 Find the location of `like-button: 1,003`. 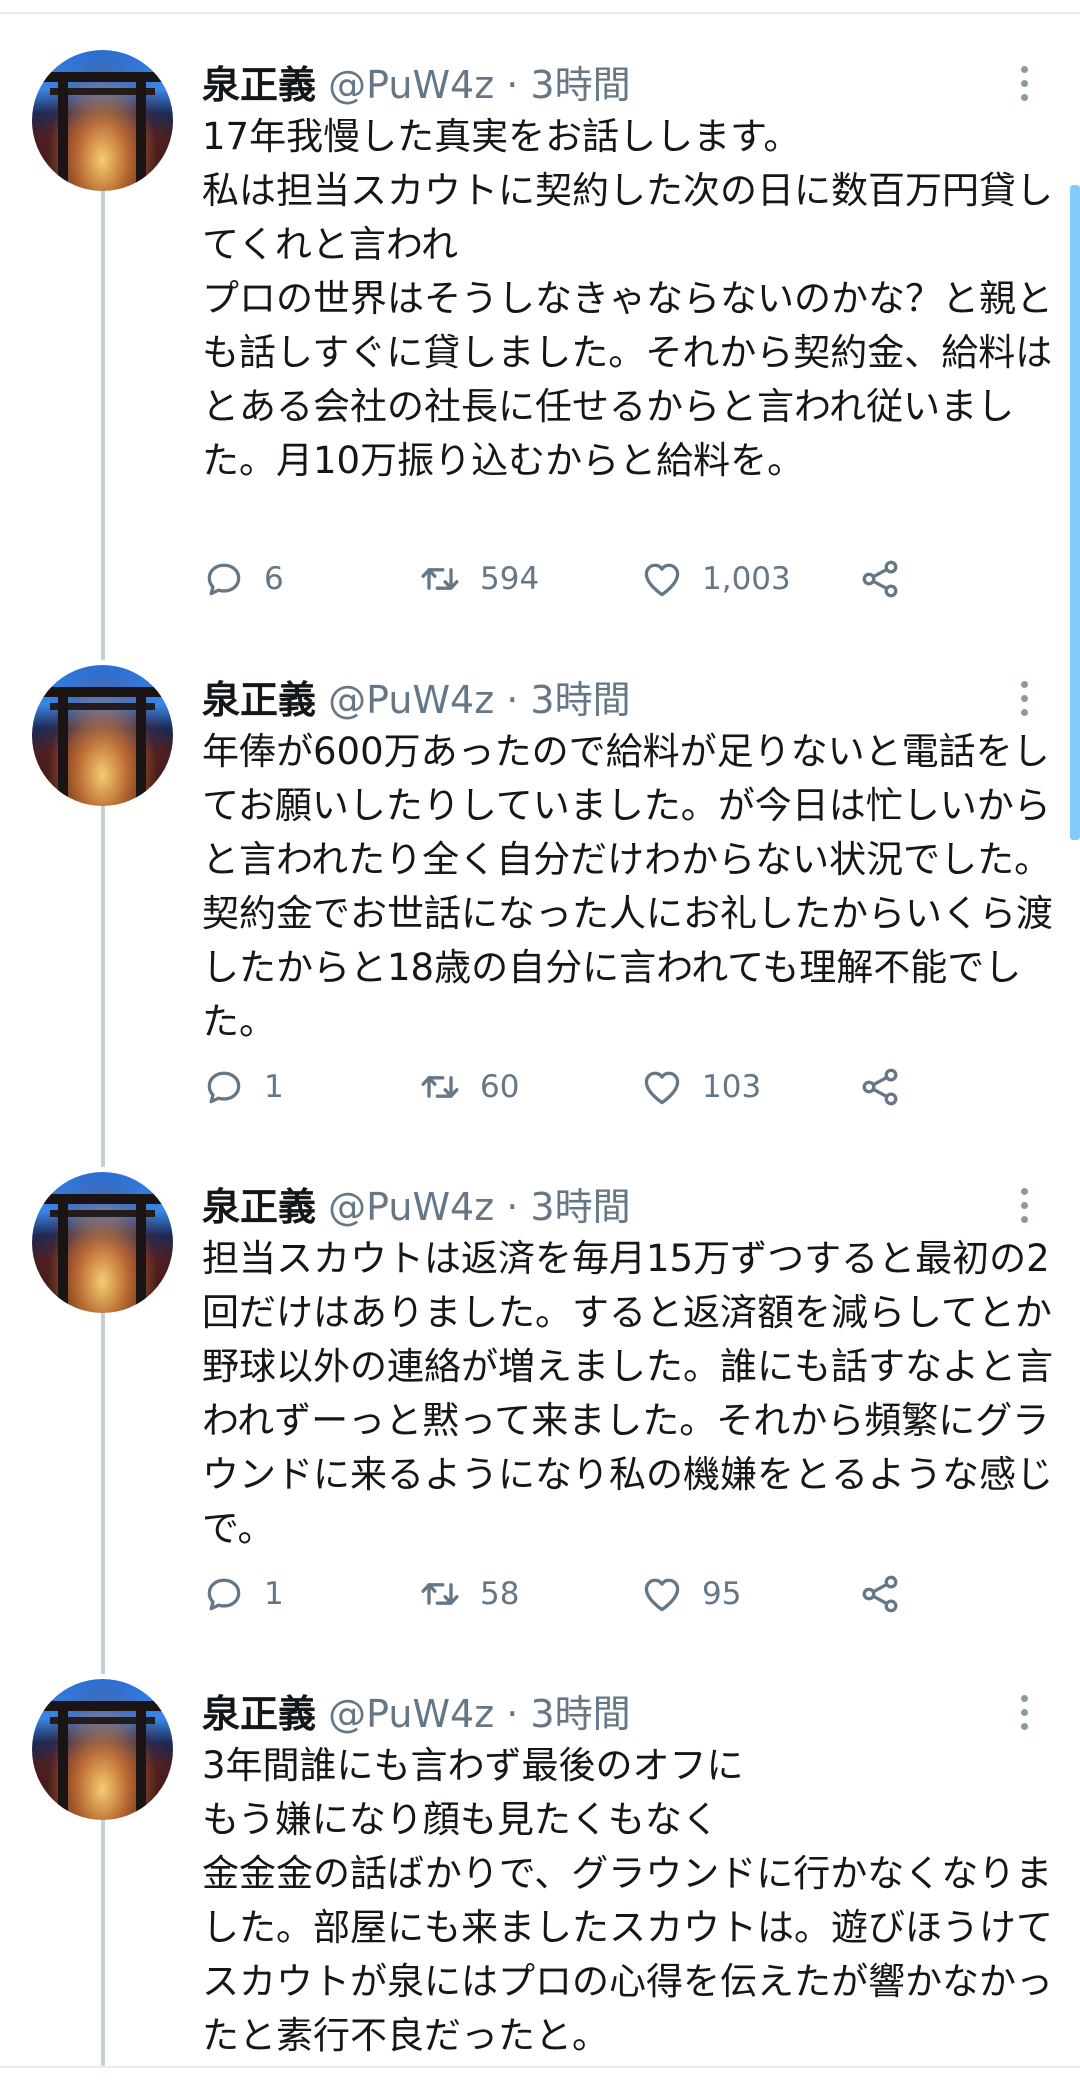

like-button: 1,003 is located at coordinates (715, 579).